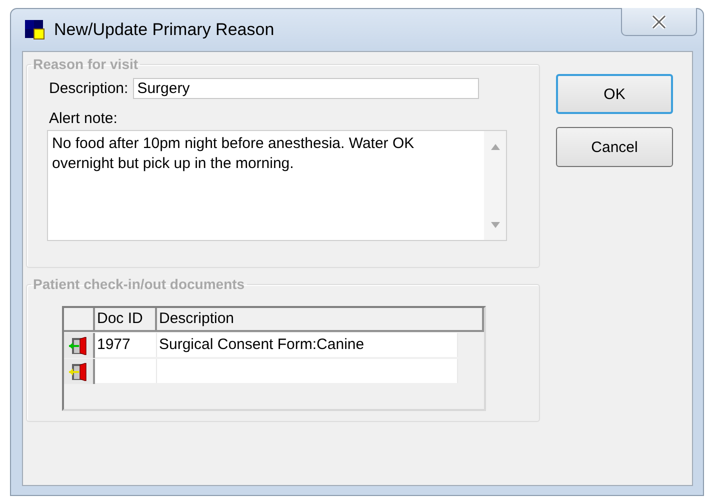 This screenshot has height=500, width=716. What do you see at coordinates (83, 118) in the screenshot?
I see `alert-note-label: Alert note:` at bounding box center [83, 118].